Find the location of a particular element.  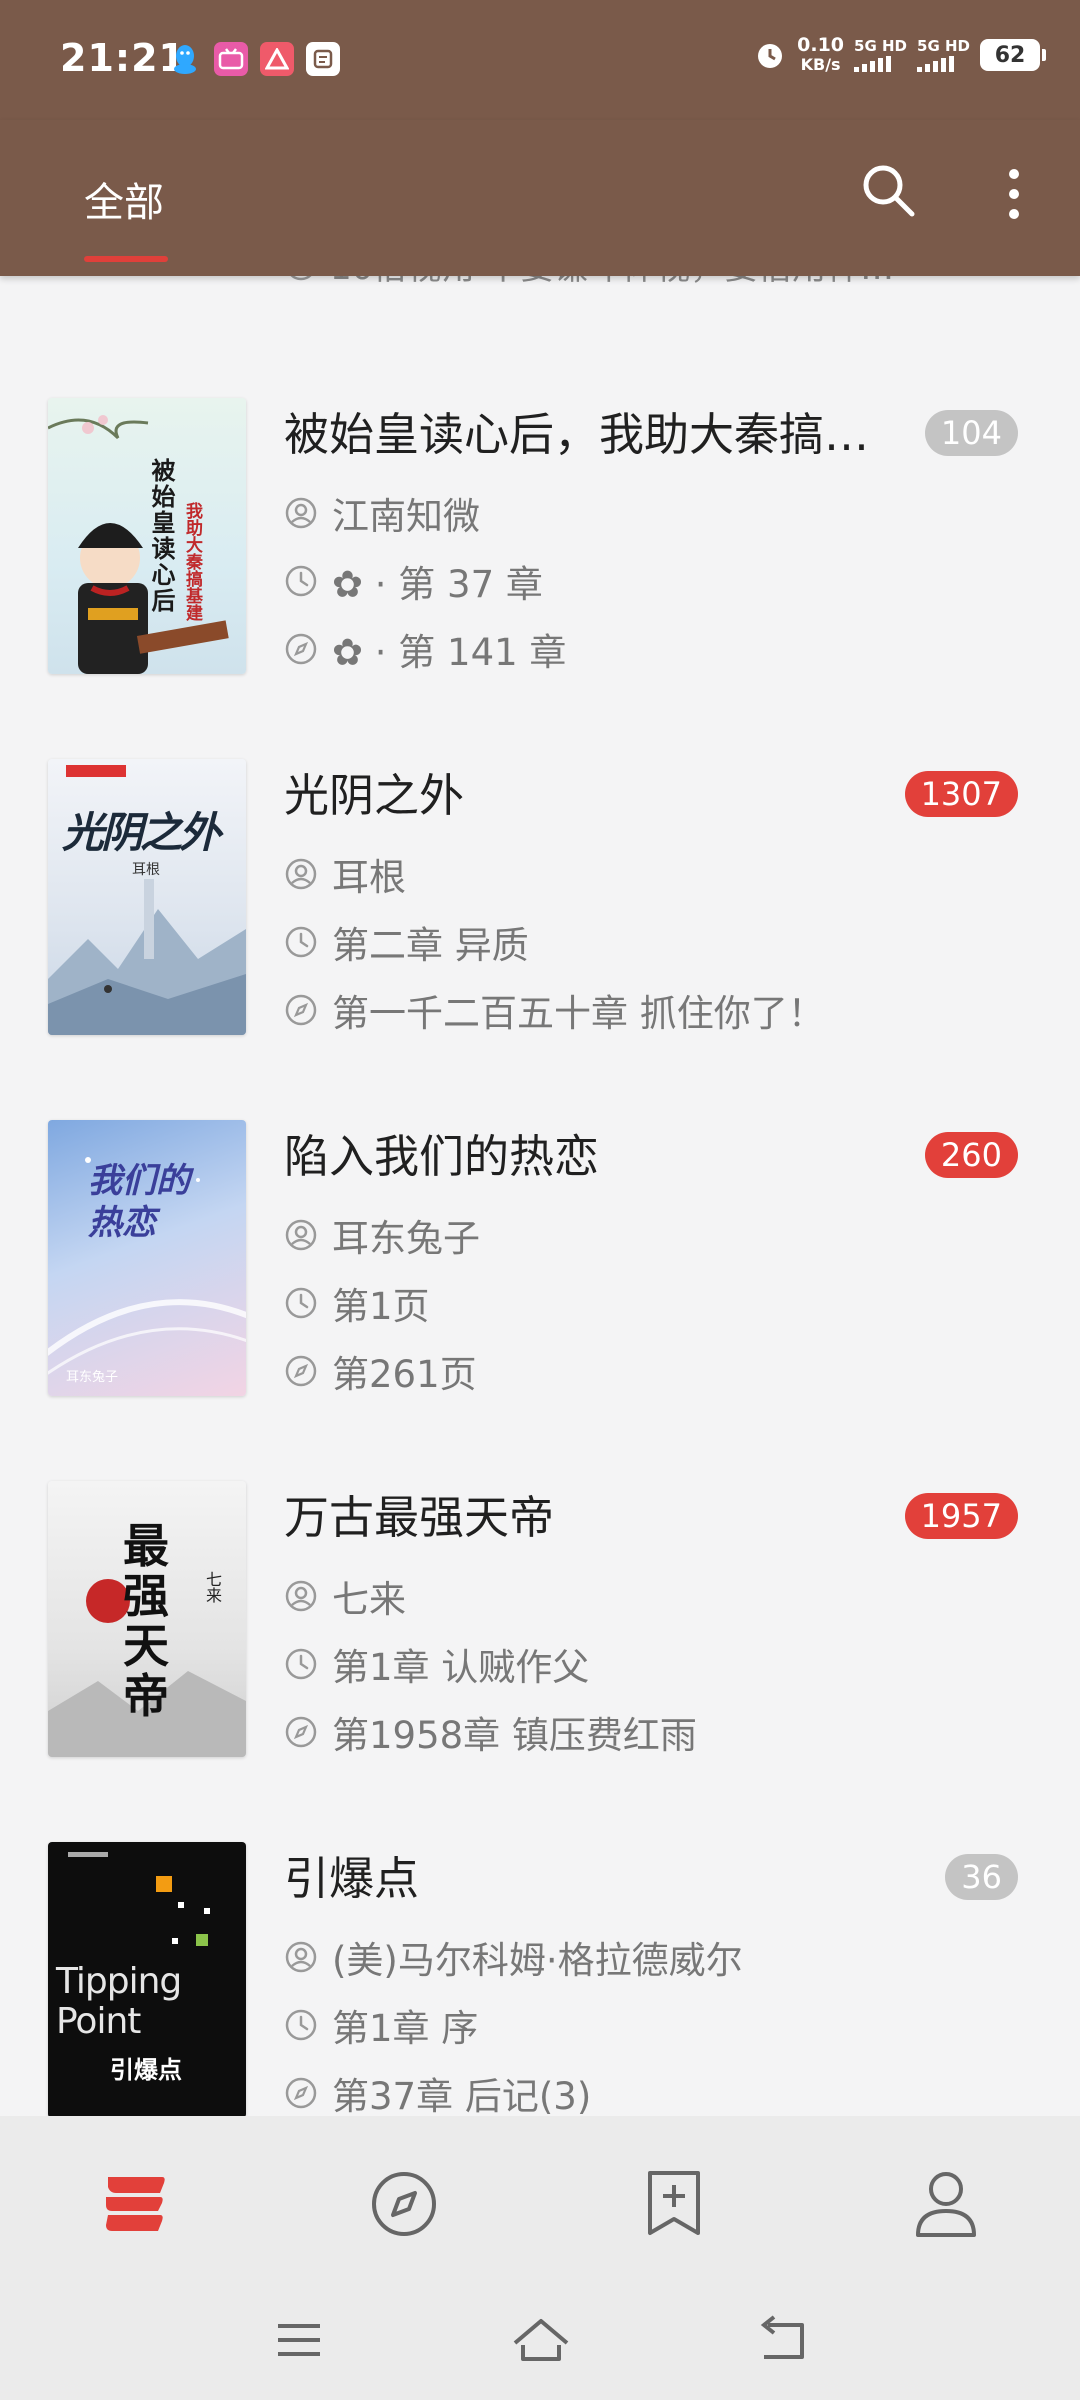

nav-discover is located at coordinates (404, 2204).